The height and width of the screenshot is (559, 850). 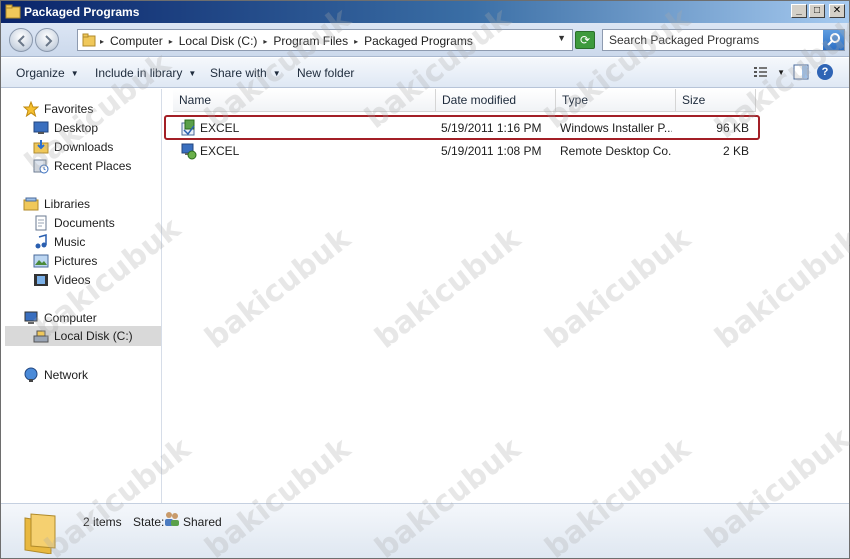 What do you see at coordinates (837, 11) in the screenshot?
I see `close-button: ✕` at bounding box center [837, 11].